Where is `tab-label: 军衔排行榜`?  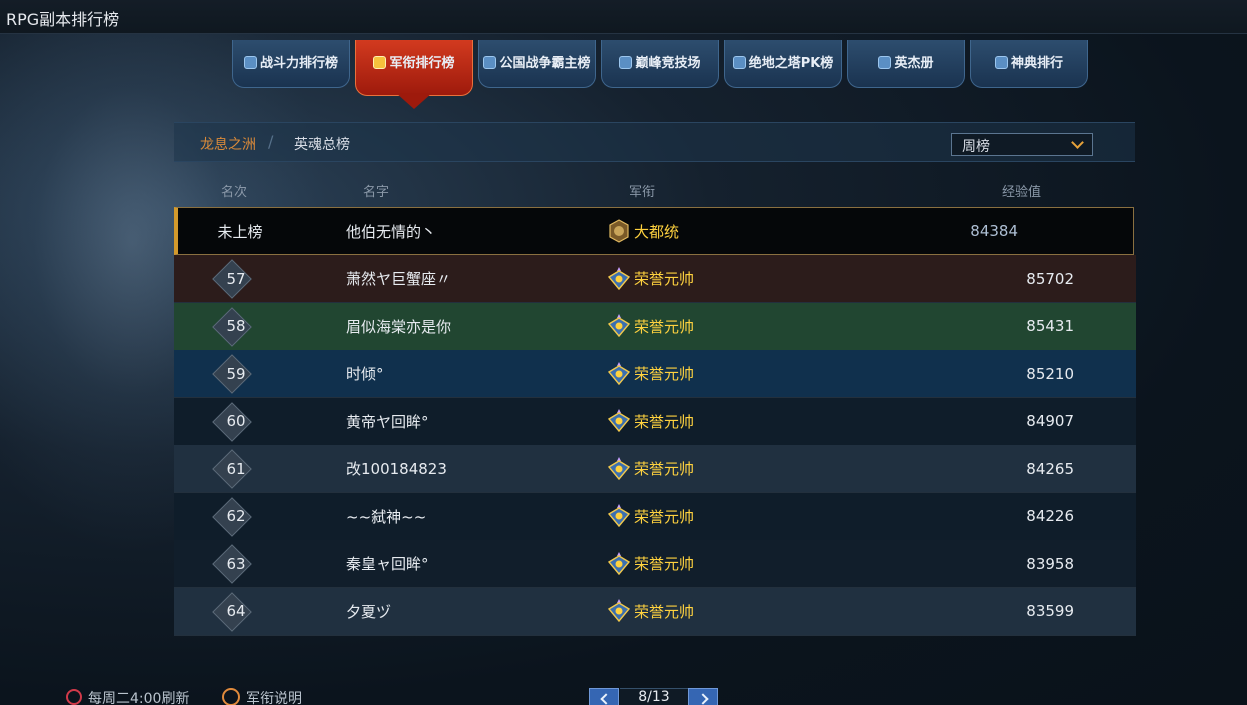
tab-label: 军衔排行榜 is located at coordinates (422, 63).